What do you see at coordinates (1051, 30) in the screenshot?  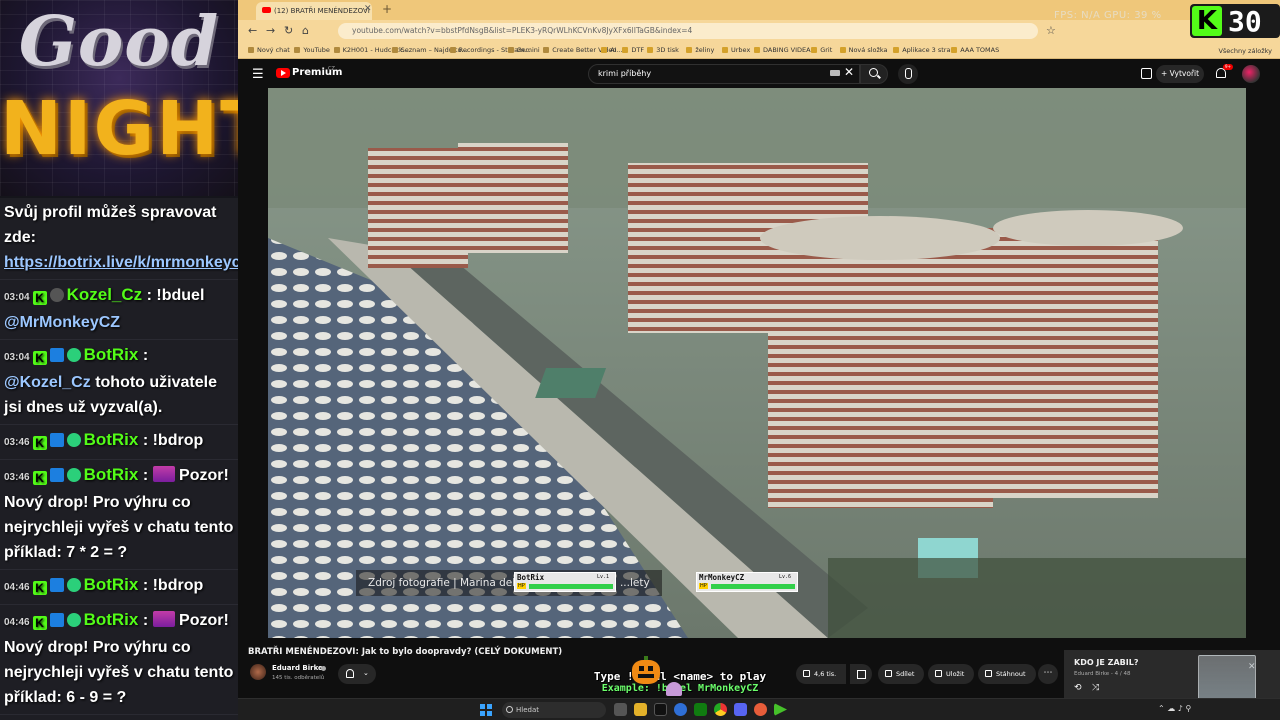 I see `bookmark-star-icon: ☆` at bounding box center [1051, 30].